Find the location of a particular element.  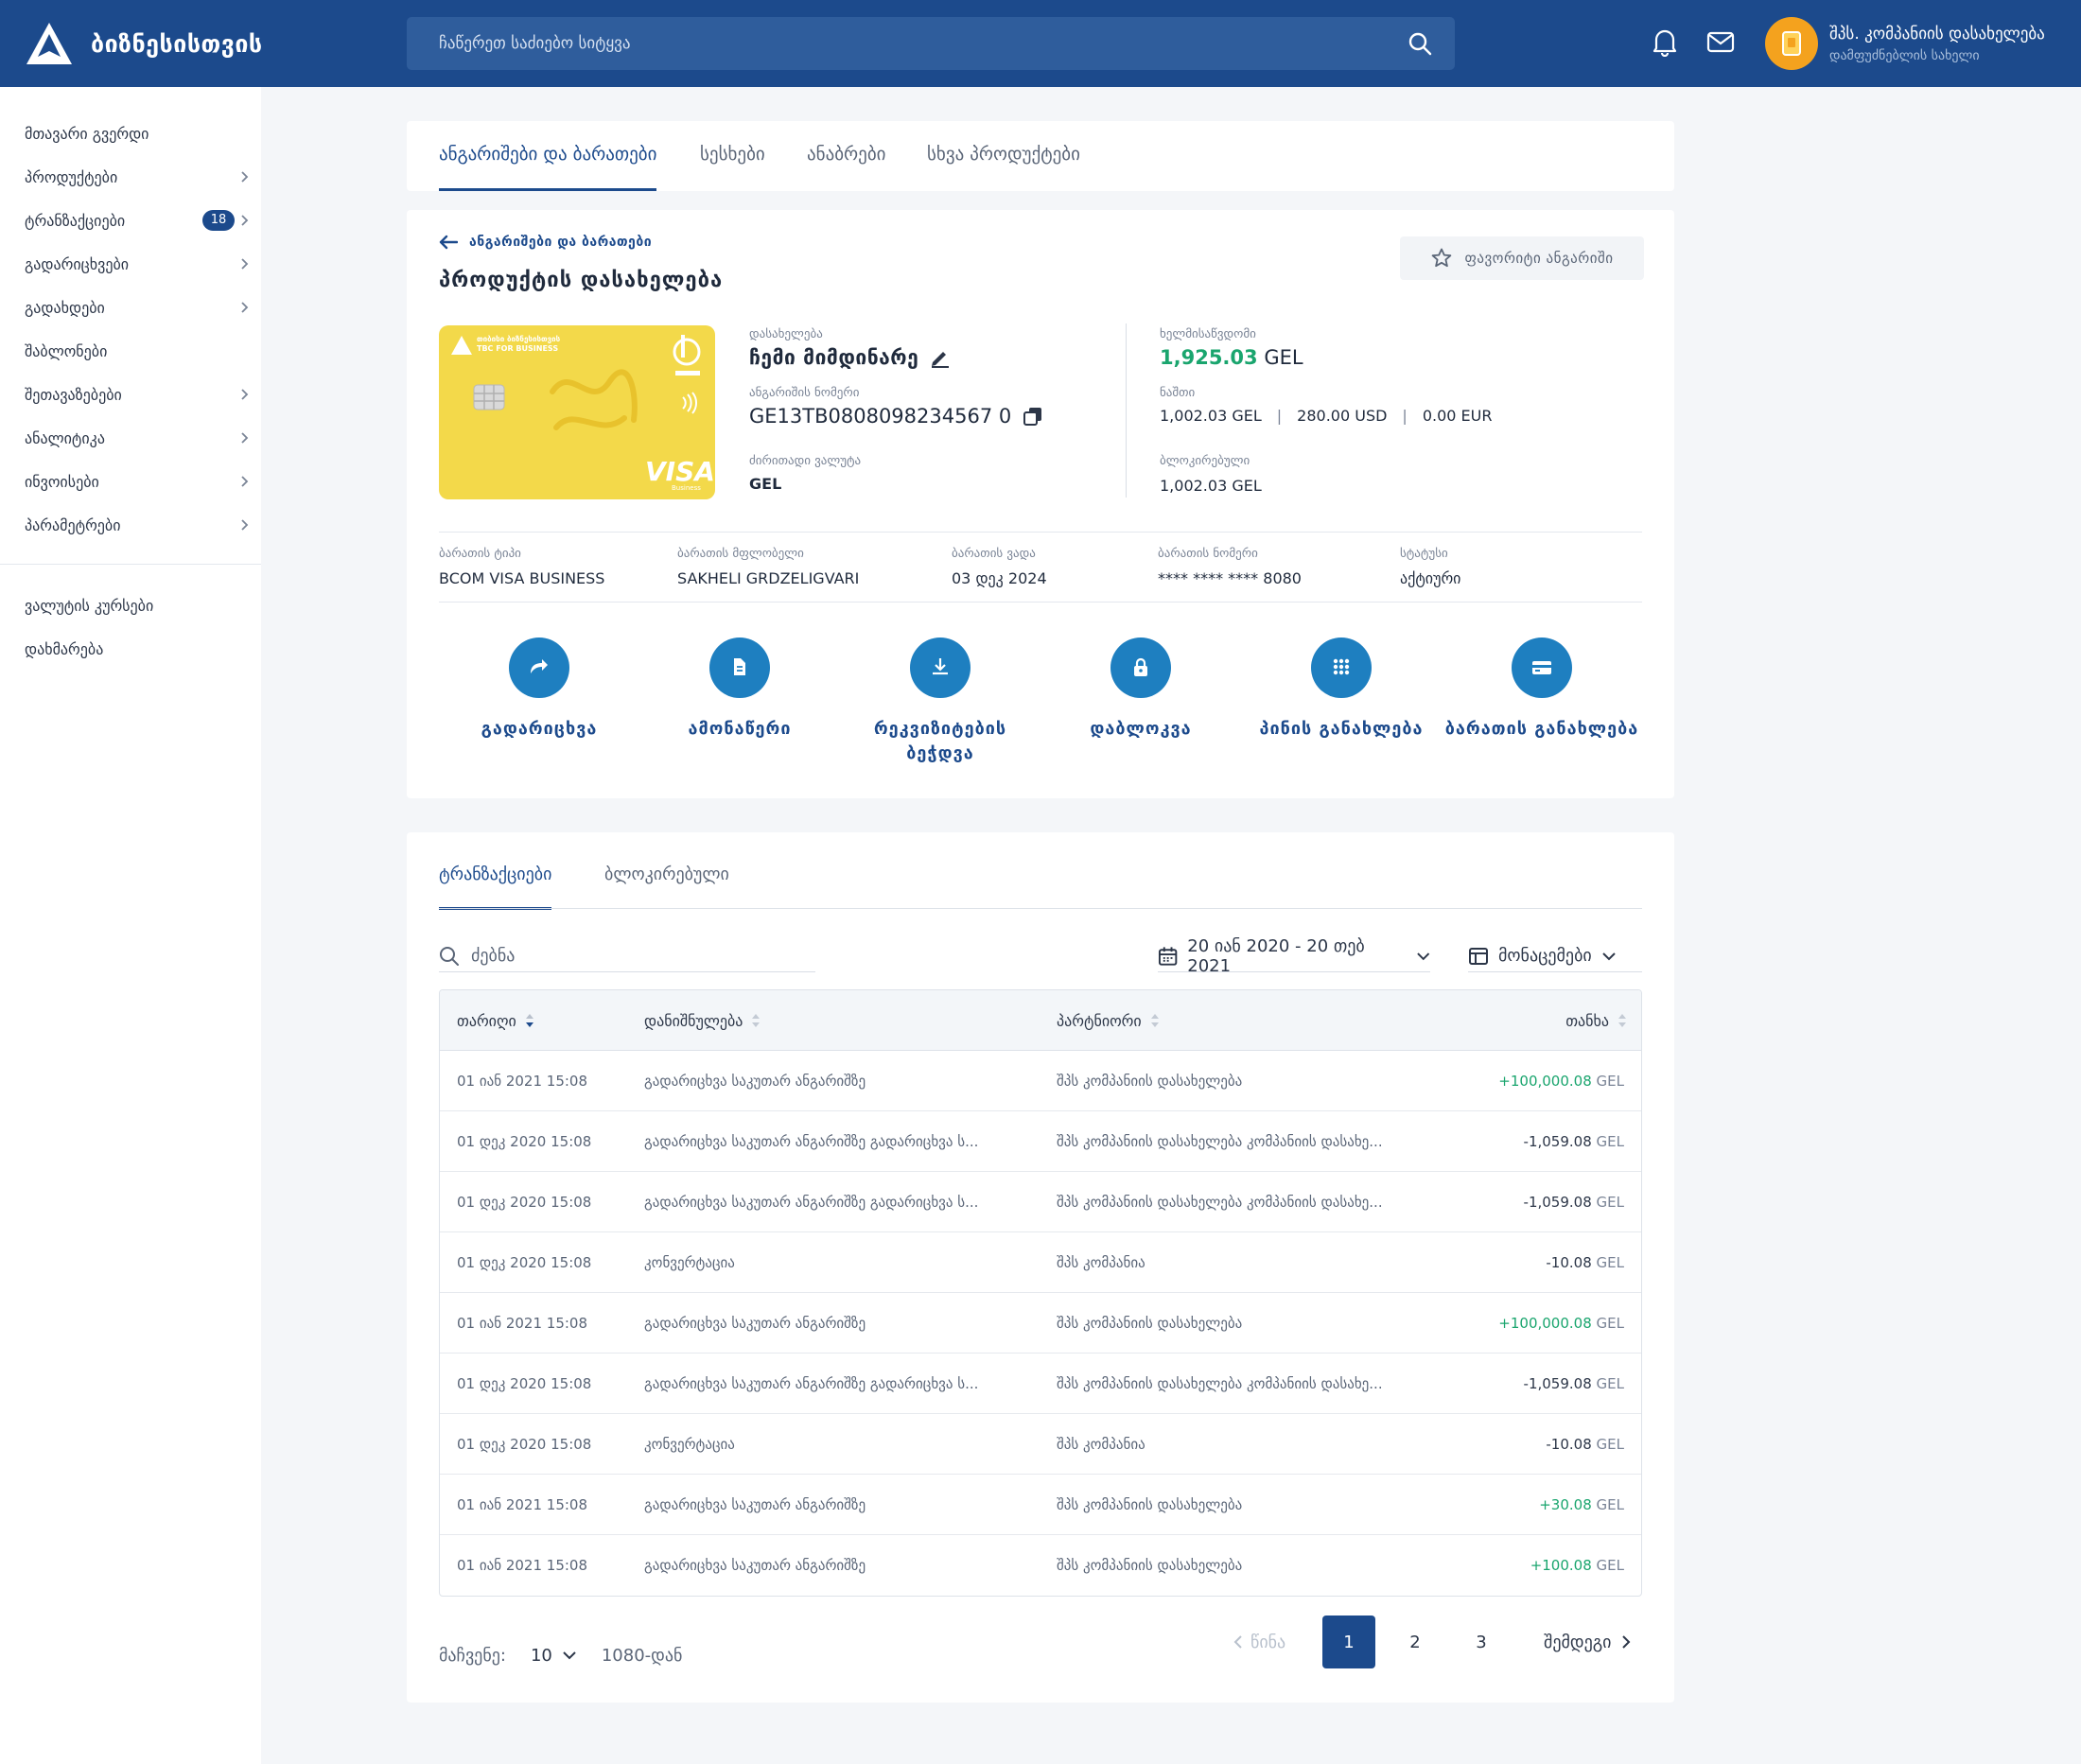

company-icon is located at coordinates (1791, 43).